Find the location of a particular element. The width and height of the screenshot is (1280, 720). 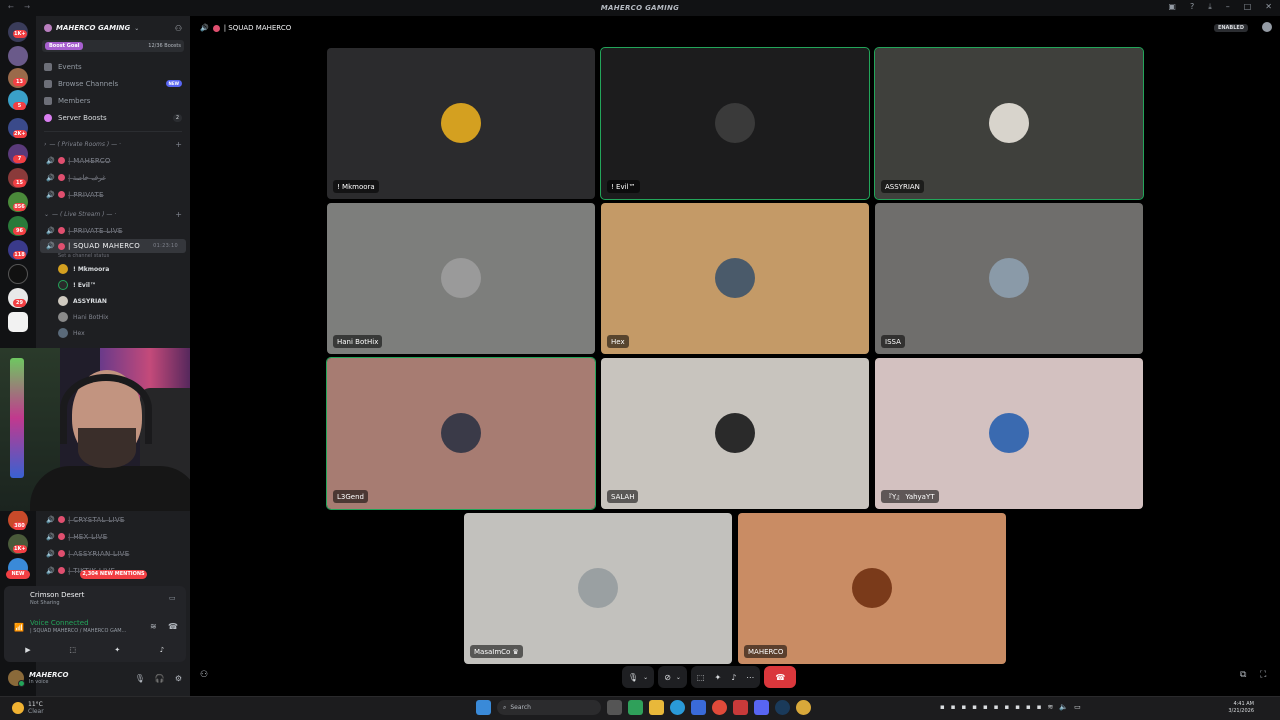

channel-status-prompt: Set a channel status is located at coordinates (113, 257).